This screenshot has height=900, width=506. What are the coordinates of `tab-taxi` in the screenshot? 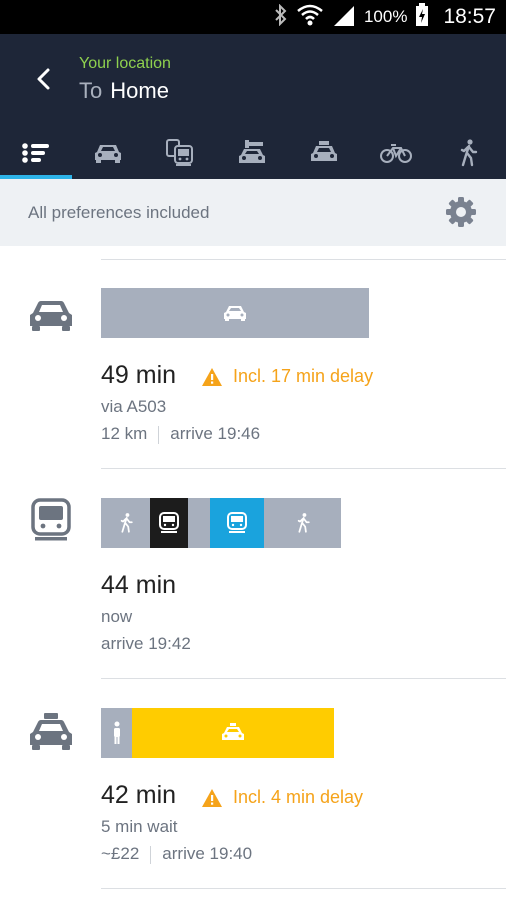 It's located at (324, 152).